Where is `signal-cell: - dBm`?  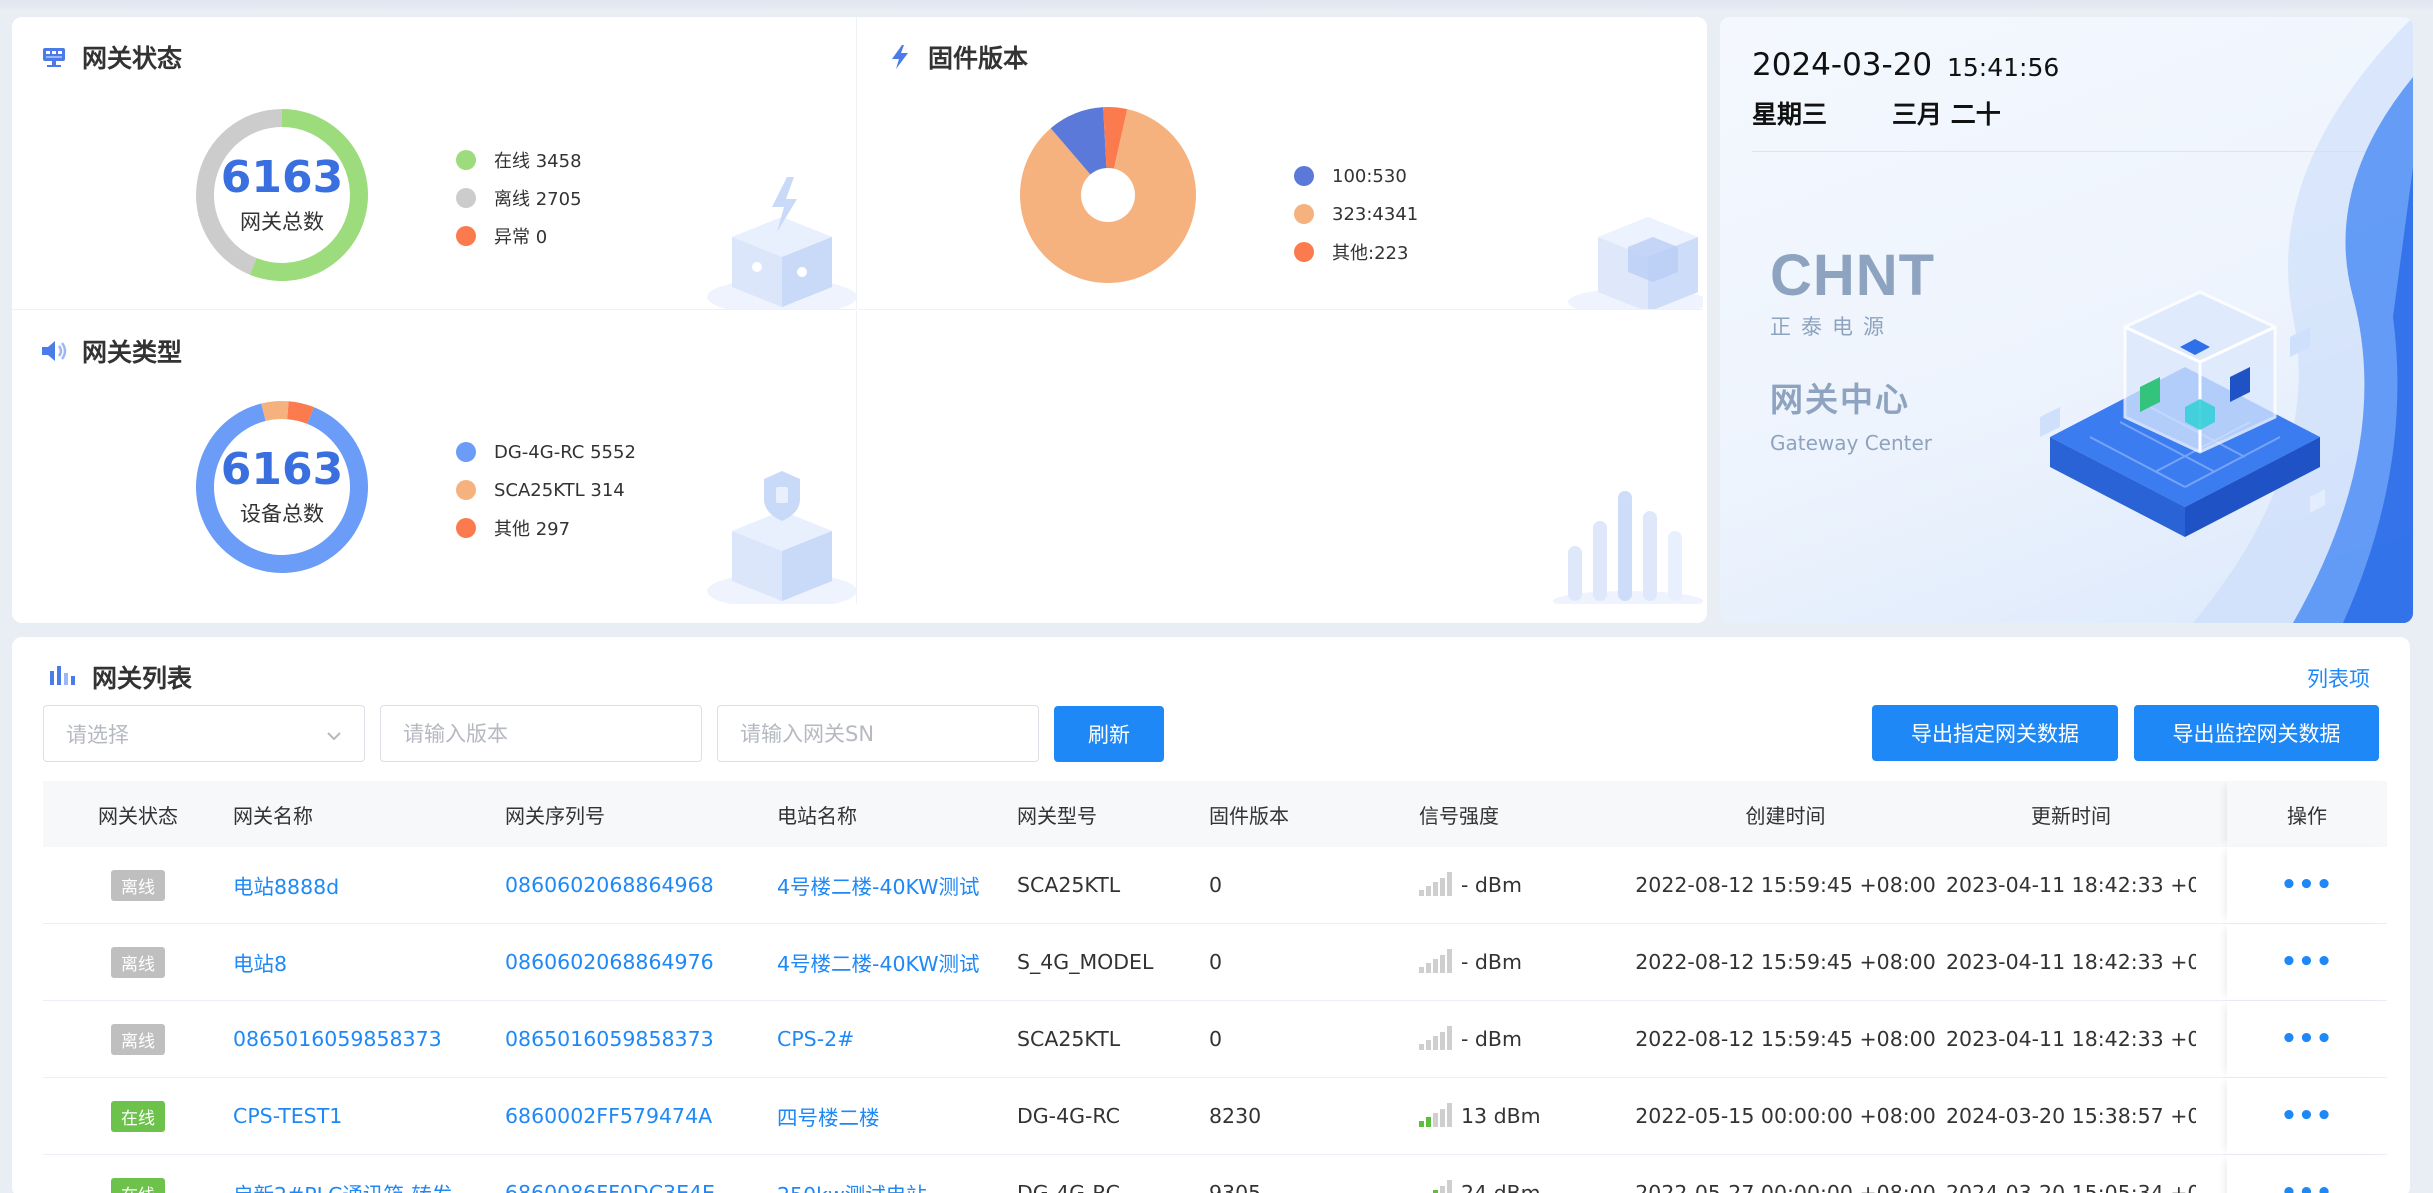
signal-cell: - dBm is located at coordinates (1522, 885).